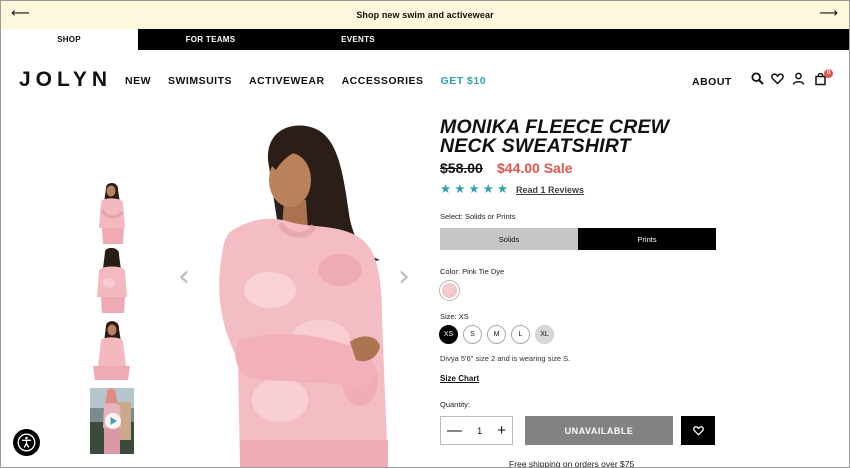 This screenshot has height=468, width=850. I want to click on option-prints: Prints, so click(647, 239).